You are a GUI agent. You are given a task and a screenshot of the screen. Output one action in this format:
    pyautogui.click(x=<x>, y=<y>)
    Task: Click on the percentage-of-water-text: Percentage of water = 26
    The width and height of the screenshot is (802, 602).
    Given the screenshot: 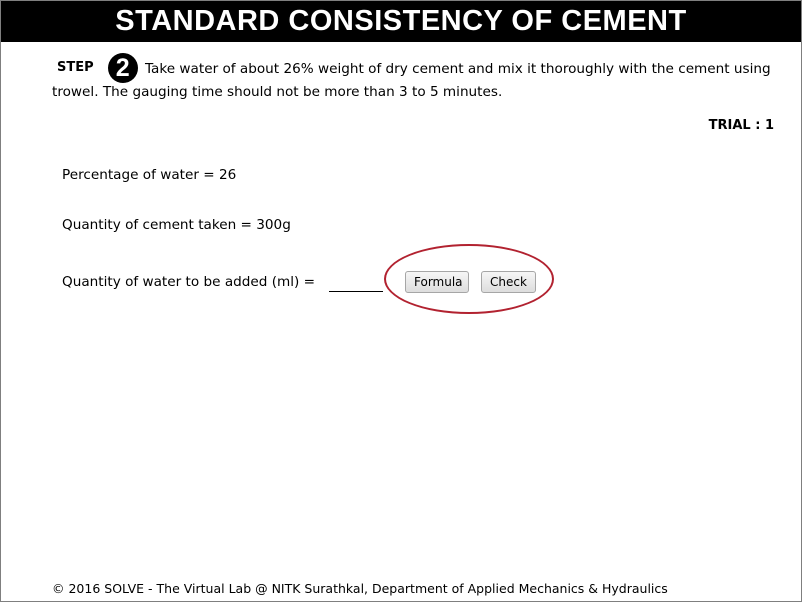 What is the action you would take?
    pyautogui.click(x=149, y=175)
    